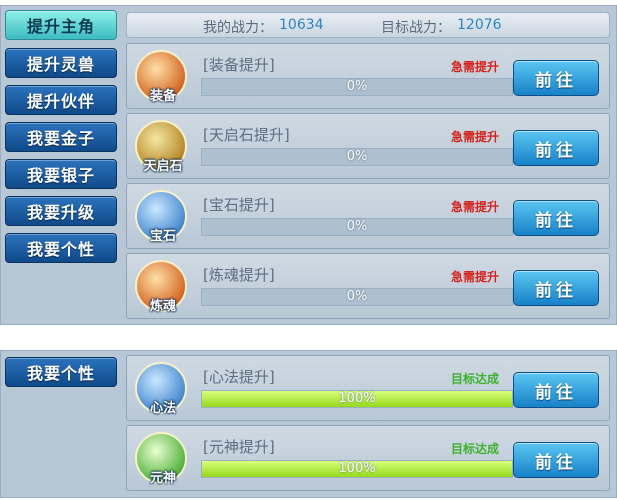  I want to click on tab-want-silver: 我要银子, so click(61, 174).